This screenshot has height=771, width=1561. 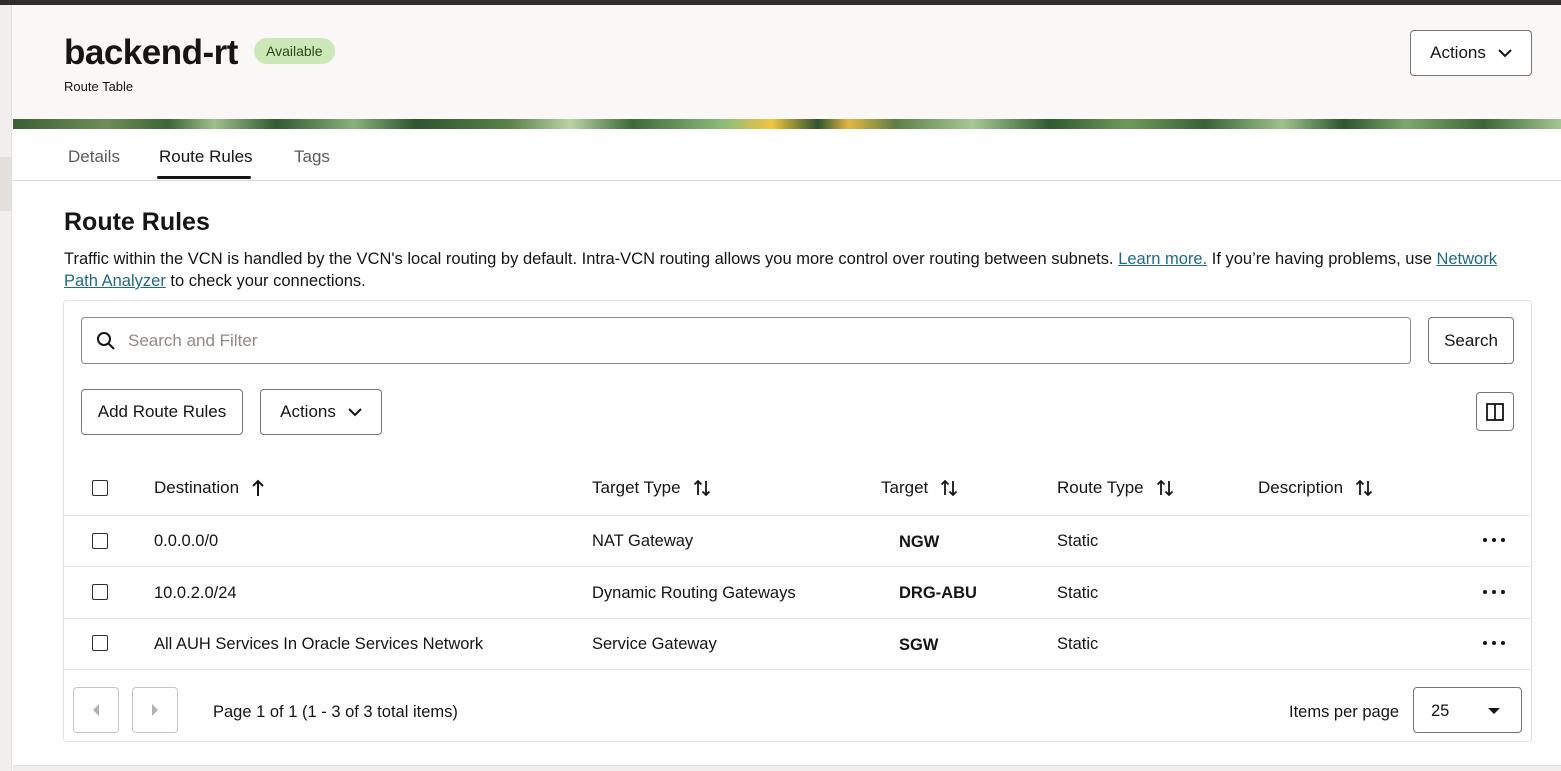 I want to click on status-badge: Available, so click(x=294, y=51).